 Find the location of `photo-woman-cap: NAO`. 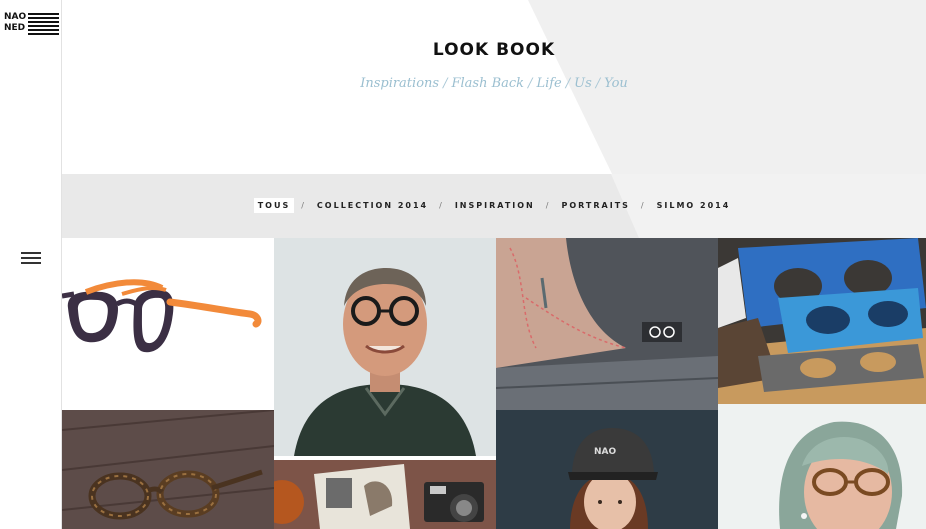

photo-woman-cap: NAO is located at coordinates (607, 469).